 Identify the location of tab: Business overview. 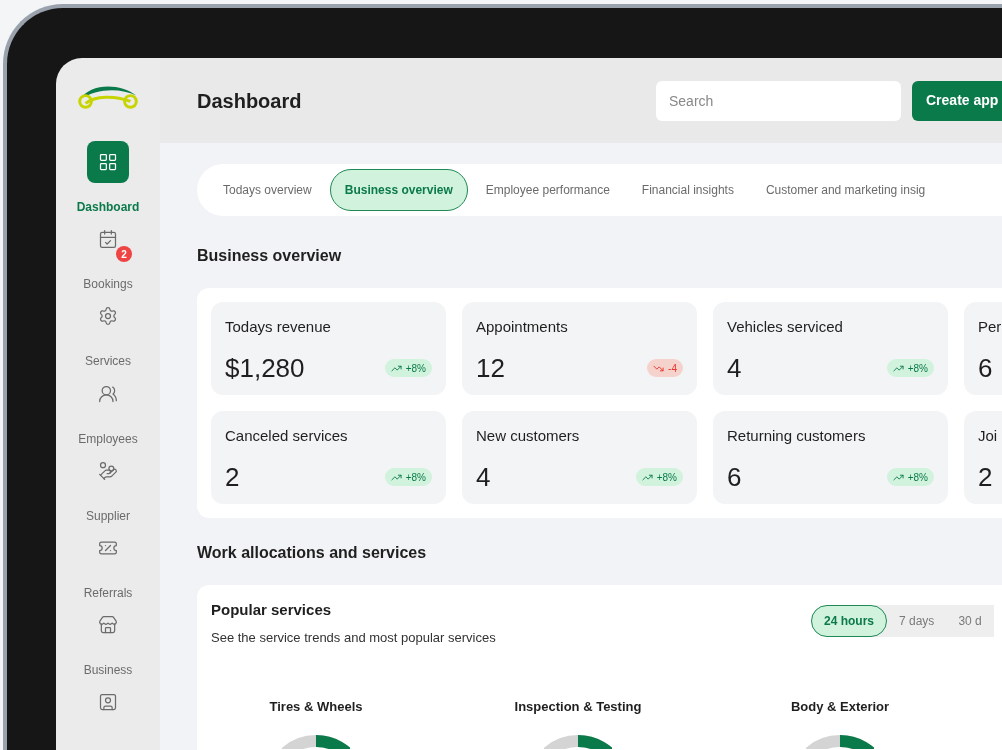
(398, 190).